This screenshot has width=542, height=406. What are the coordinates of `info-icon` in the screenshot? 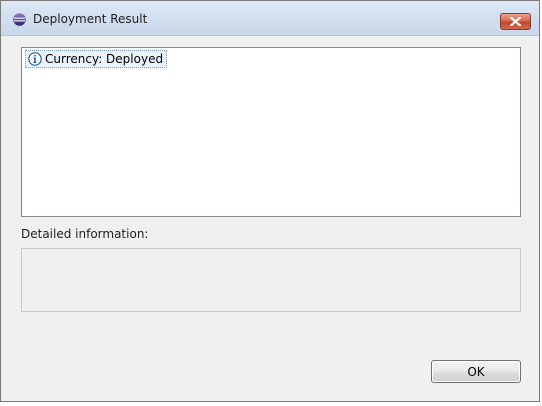 It's located at (35, 59).